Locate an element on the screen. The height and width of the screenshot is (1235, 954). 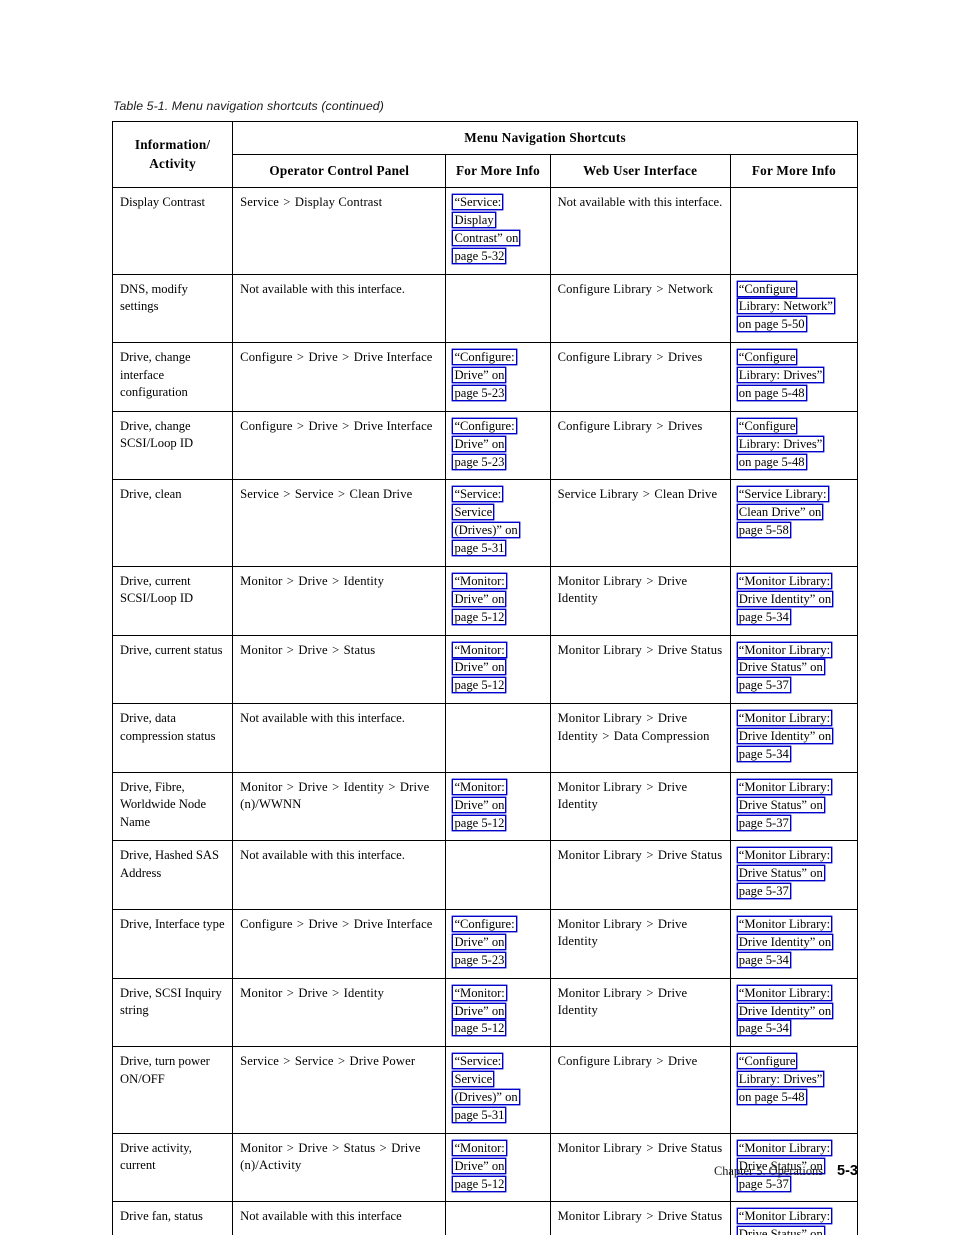
cross-reference-link-line: Contrast” on is located at coordinates (486, 238).